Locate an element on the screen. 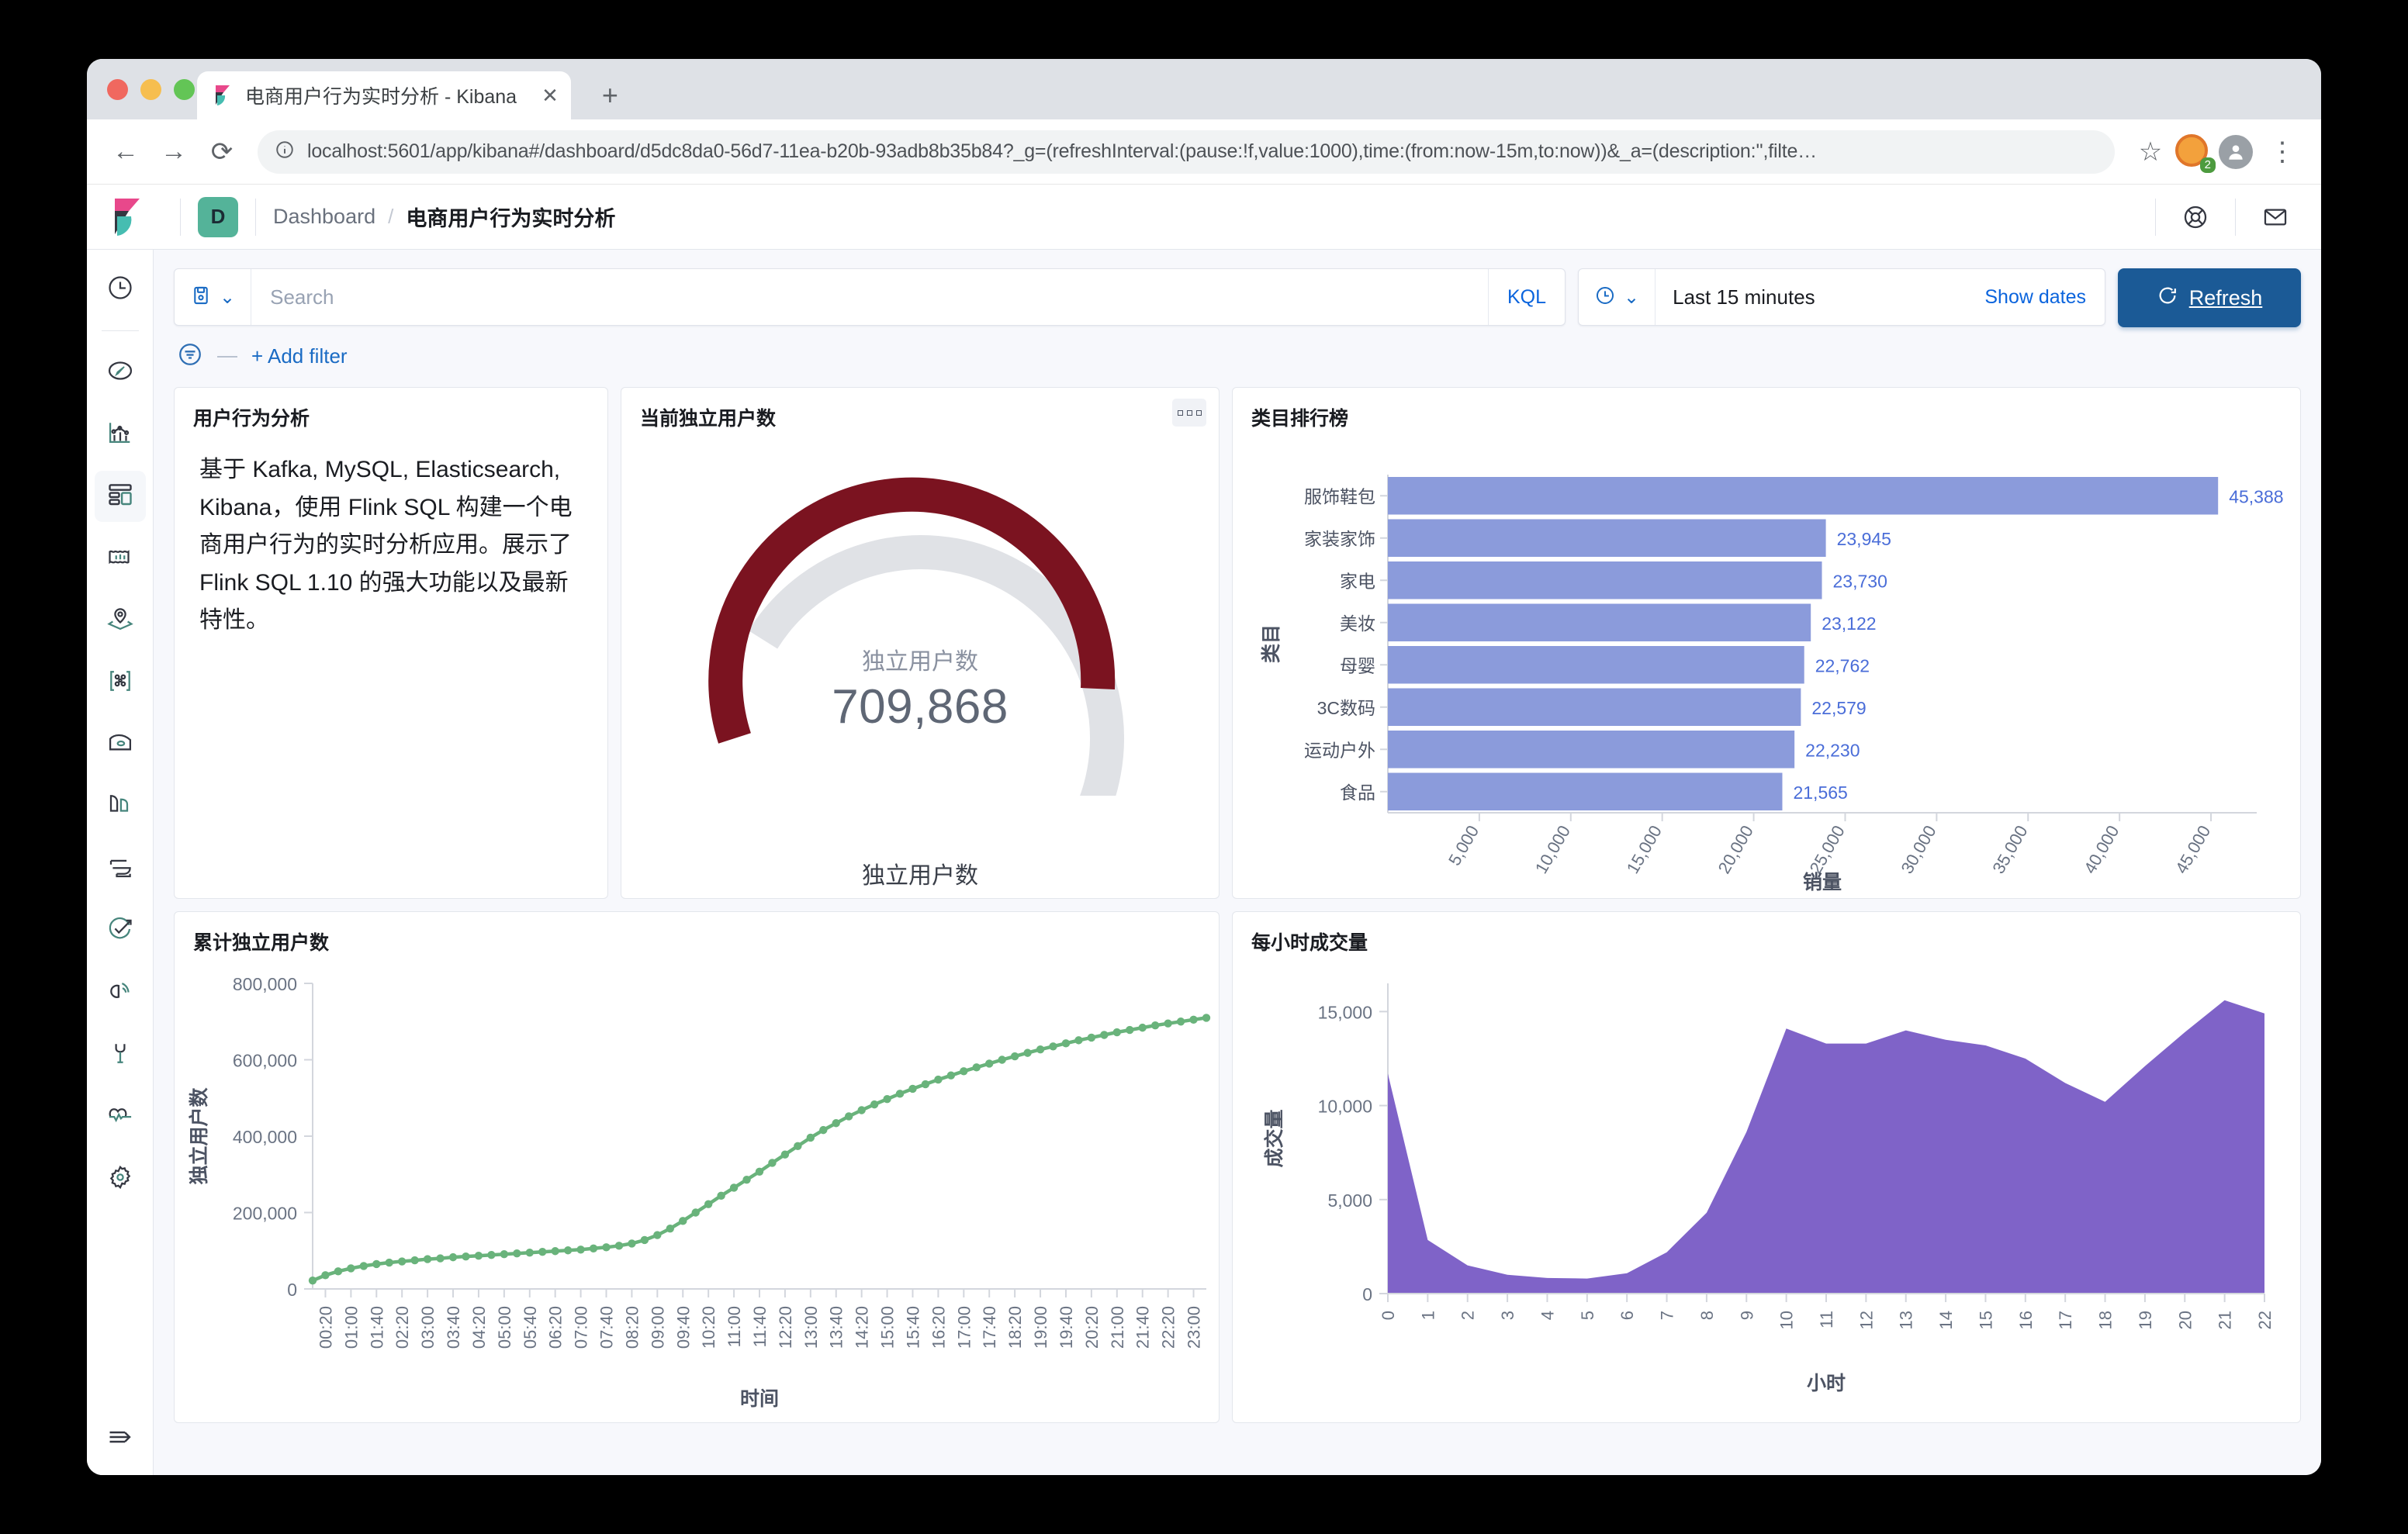 This screenshot has width=2408, height=1534. panel-title: 类目排行榜 is located at coordinates (1300, 419).